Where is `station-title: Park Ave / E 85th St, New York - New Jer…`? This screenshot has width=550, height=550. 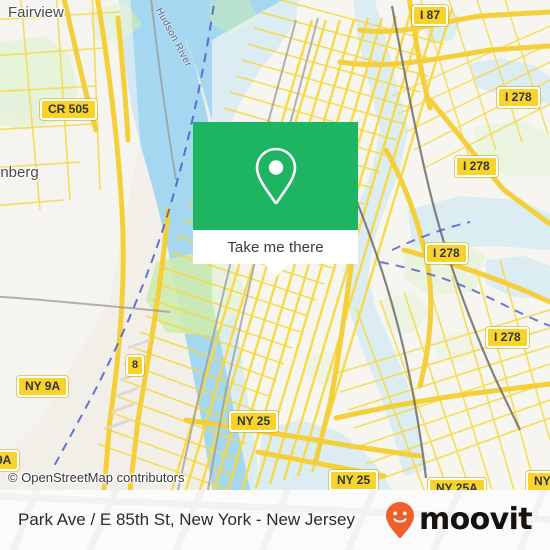
station-title: Park Ave / E 85th St, New York - New Jer… is located at coordinates (187, 519).